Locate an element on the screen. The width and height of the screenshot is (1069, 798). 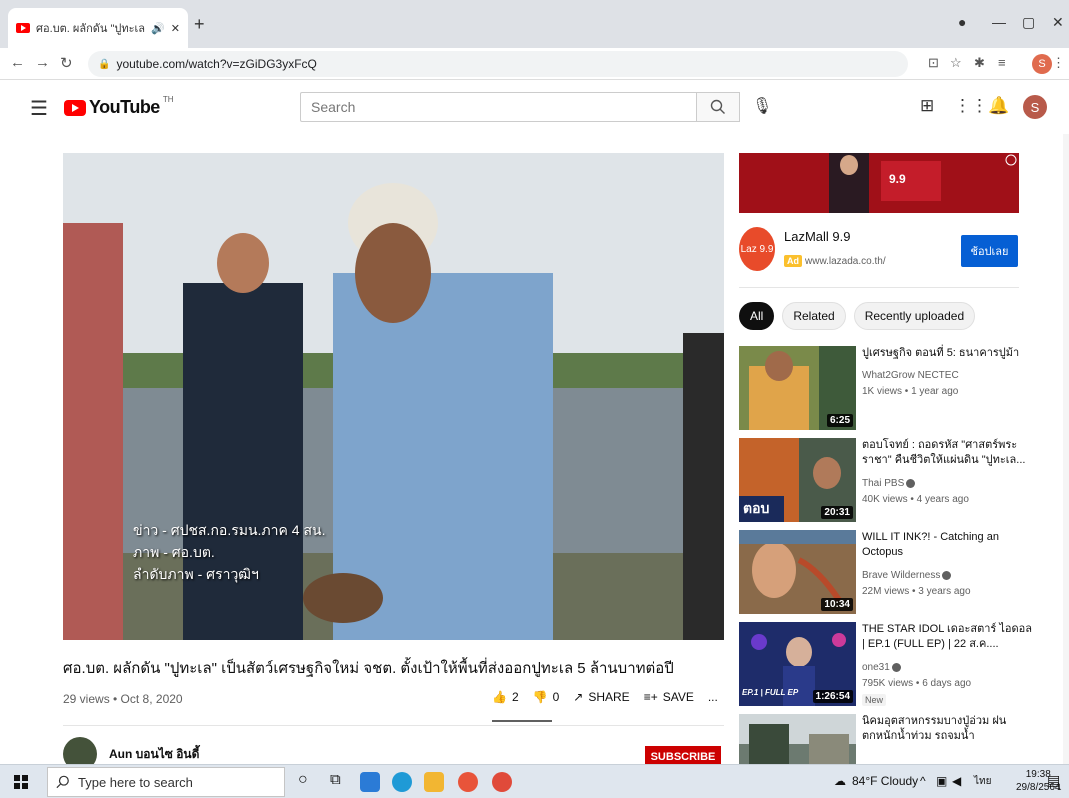
filter-chips: All Related Recently uploaded is located at coordinates (857, 316).